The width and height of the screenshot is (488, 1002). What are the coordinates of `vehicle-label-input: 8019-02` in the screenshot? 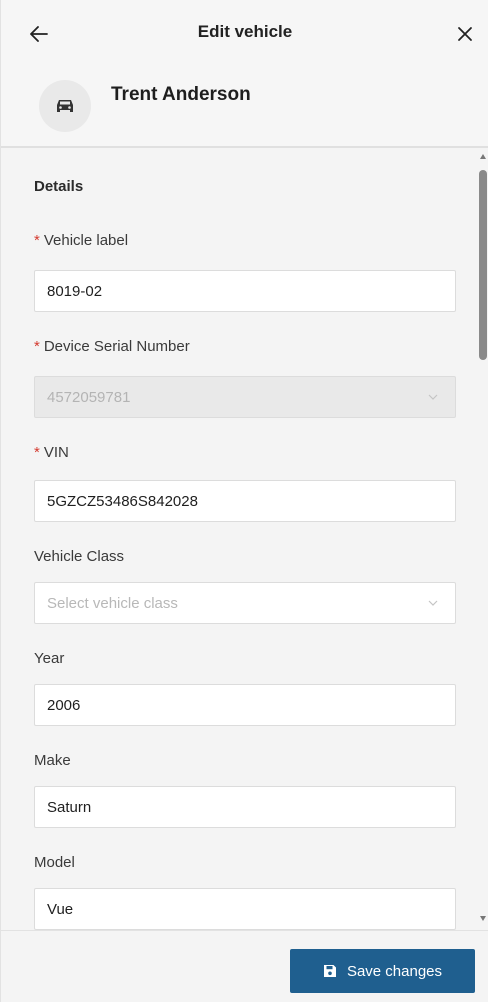 It's located at (245, 291).